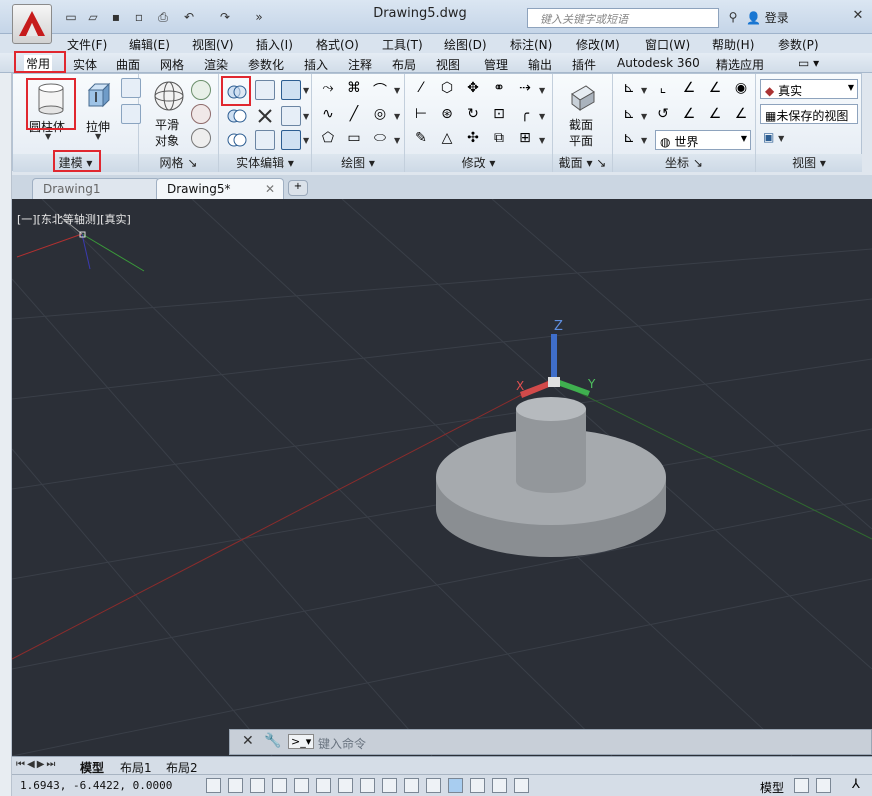 Image resolution: width=872 pixels, height=796 pixels. What do you see at coordinates (36, 764) in the screenshot?
I see `layout-nav-arrows-icon: ⏮◀▶⏭` at bounding box center [36, 764].